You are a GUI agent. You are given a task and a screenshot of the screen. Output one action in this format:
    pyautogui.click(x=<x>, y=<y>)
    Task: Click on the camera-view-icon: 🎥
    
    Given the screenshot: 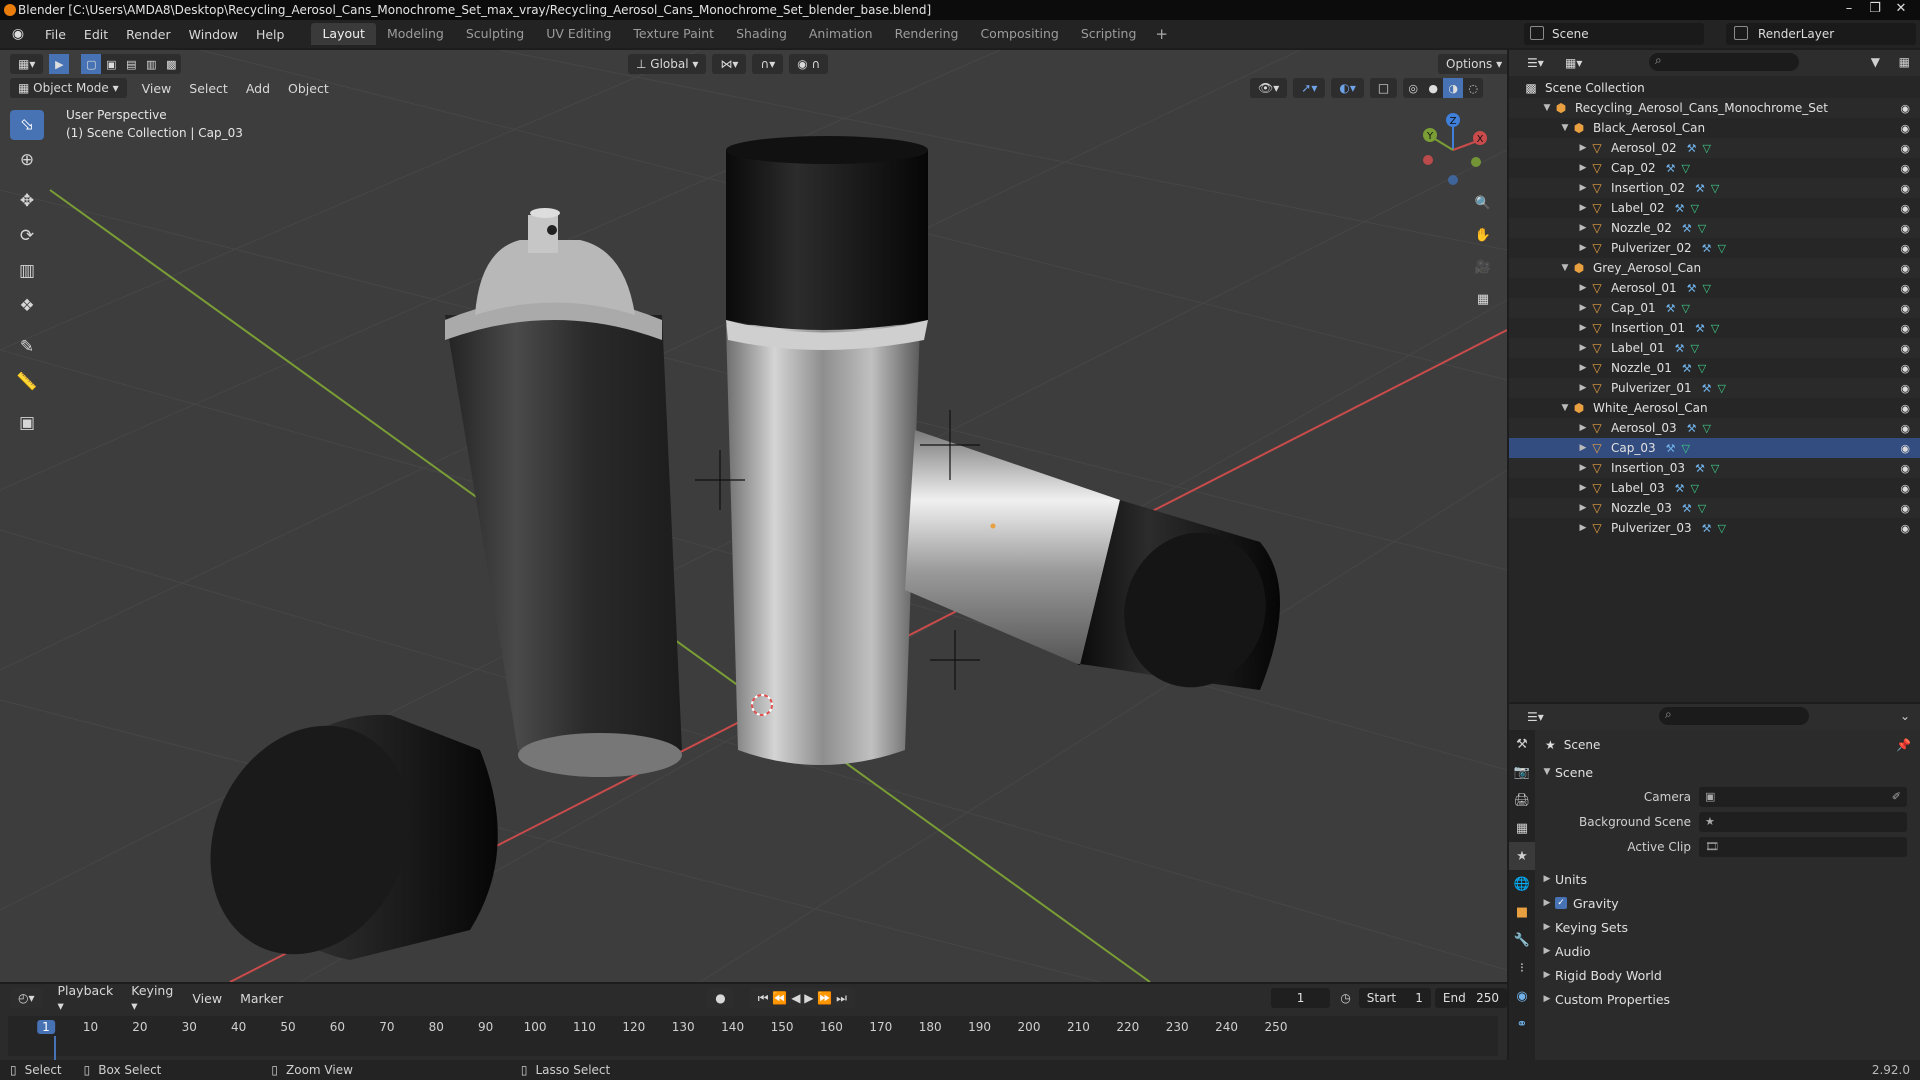 What is the action you would take?
    pyautogui.click(x=1483, y=267)
    